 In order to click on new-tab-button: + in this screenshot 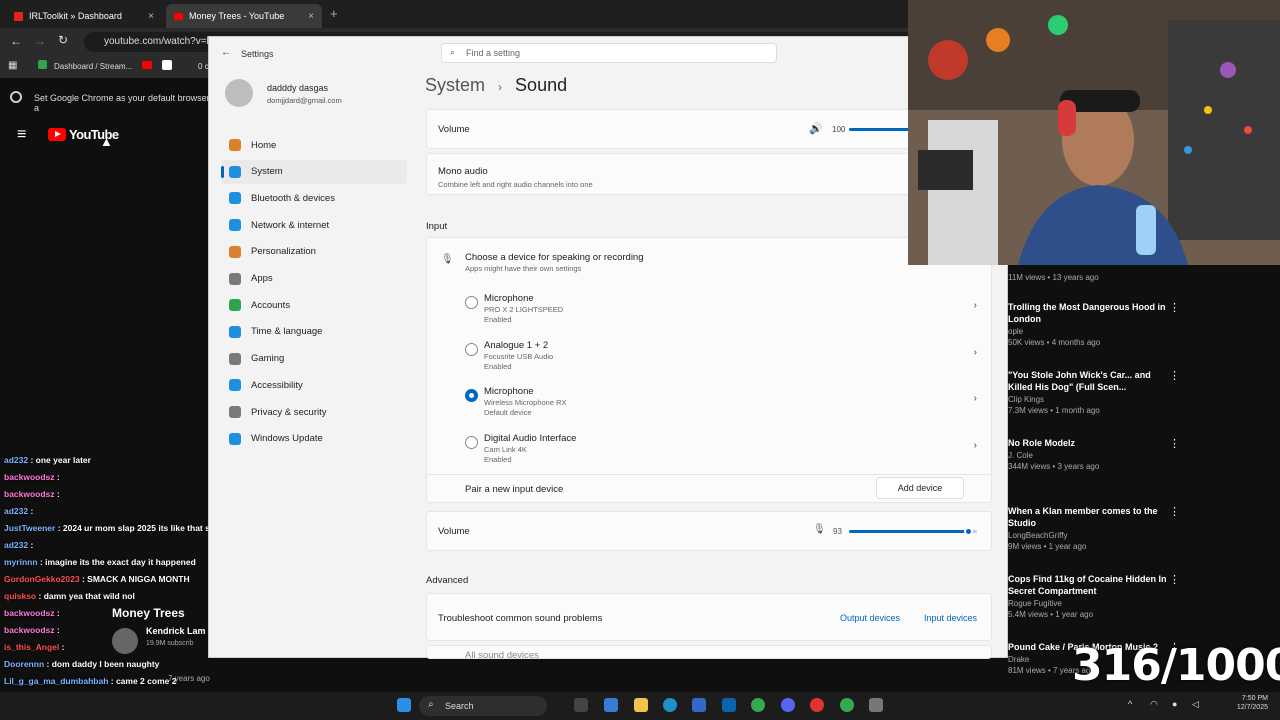, I will do `click(334, 13)`.